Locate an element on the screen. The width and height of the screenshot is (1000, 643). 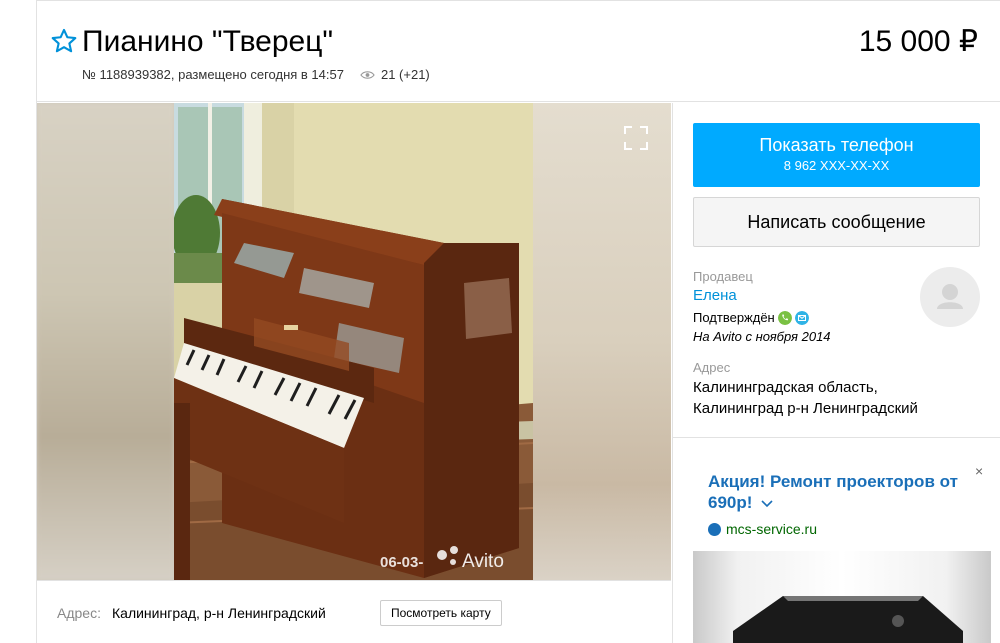
show-map-button: Посмотреть карту is located at coordinates (441, 613).